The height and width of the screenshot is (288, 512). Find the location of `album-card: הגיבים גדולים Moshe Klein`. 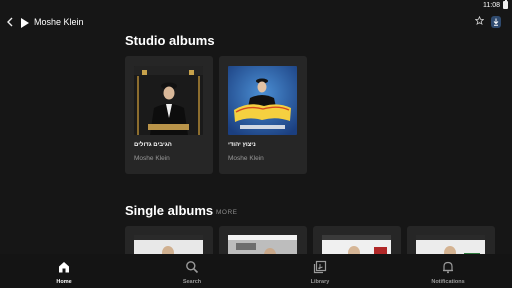

album-card: הגיבים גדולים Moshe Klein is located at coordinates (169, 115).